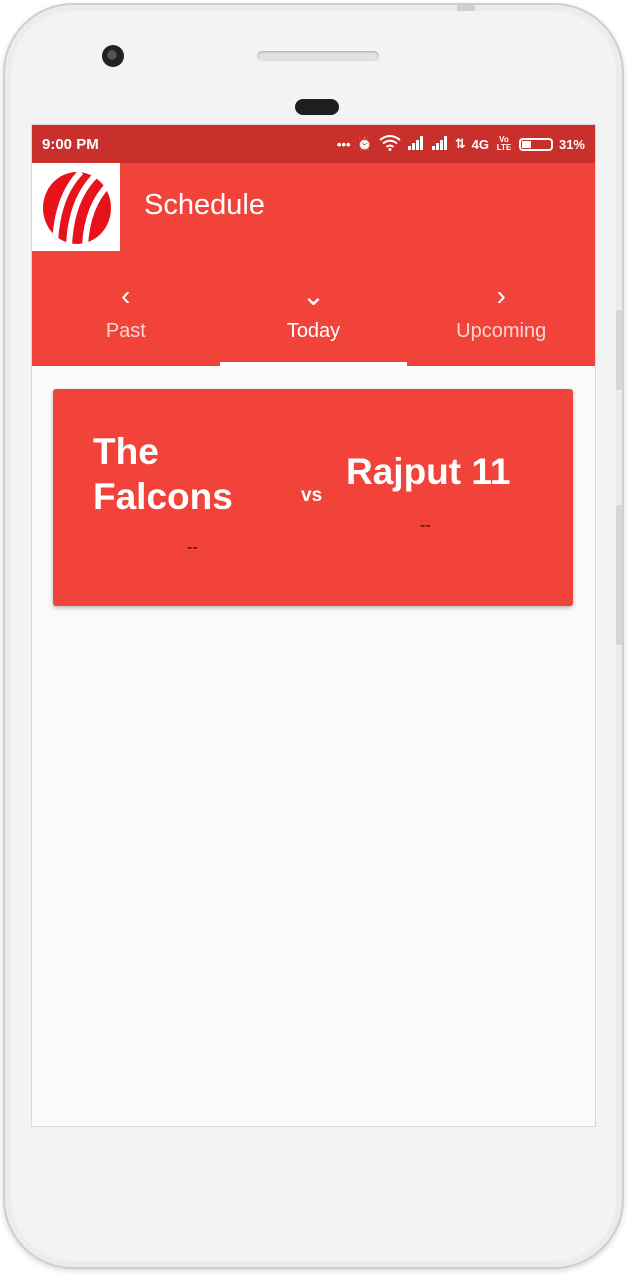 The image size is (629, 1280). What do you see at coordinates (428, 471) in the screenshot?
I see `team-b-name: Rajput 11` at bounding box center [428, 471].